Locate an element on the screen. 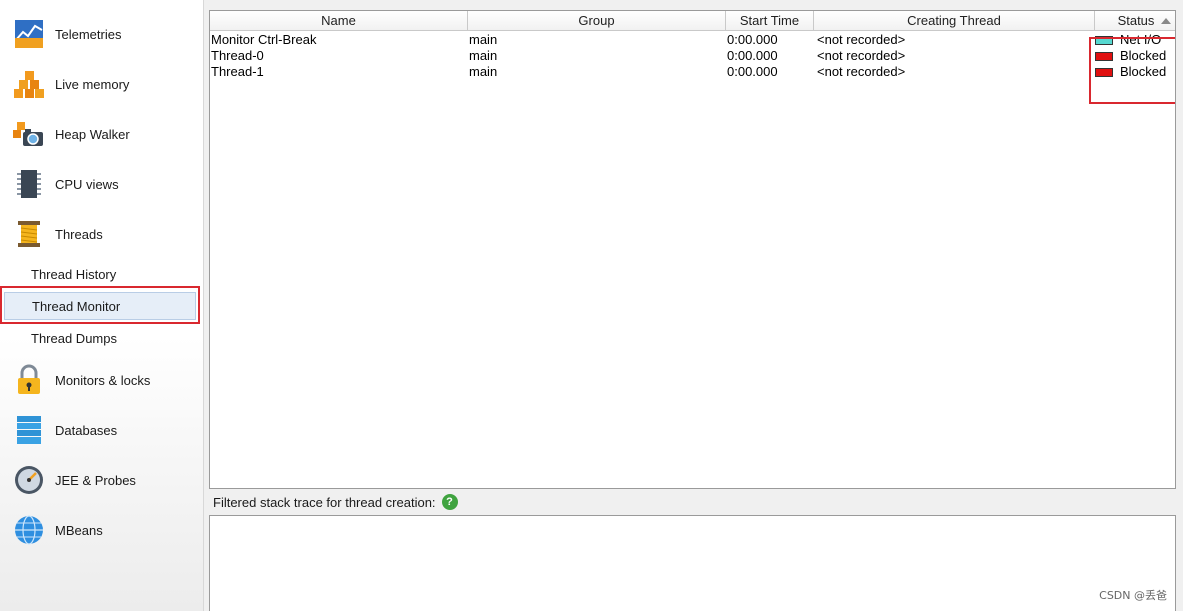  sidebar-subitem-thread-history: Thread History is located at coordinates (100, 274).